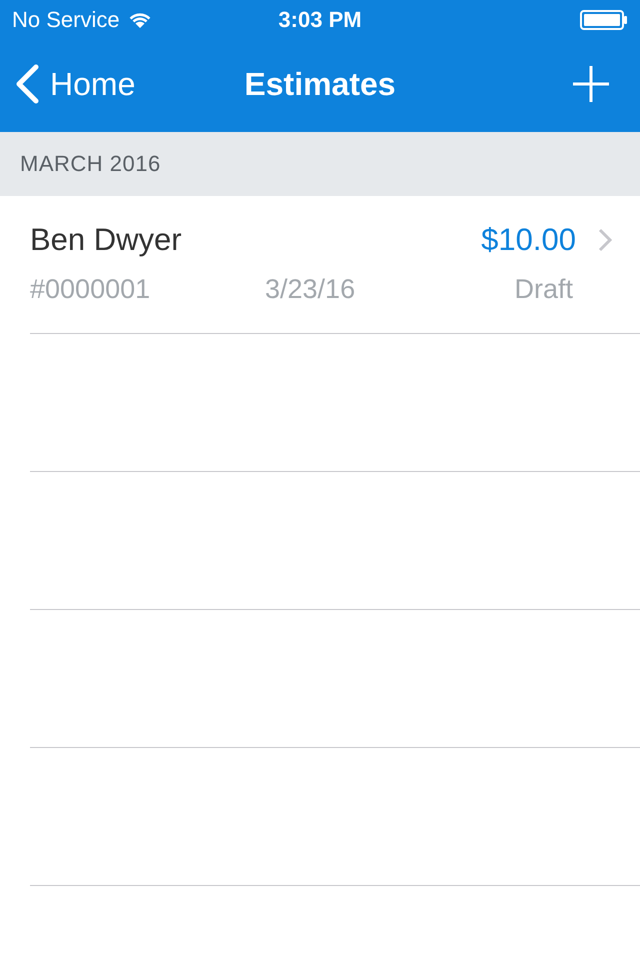 This screenshot has width=640, height=960. I want to click on status-time: 3:03 PM, so click(320, 20).